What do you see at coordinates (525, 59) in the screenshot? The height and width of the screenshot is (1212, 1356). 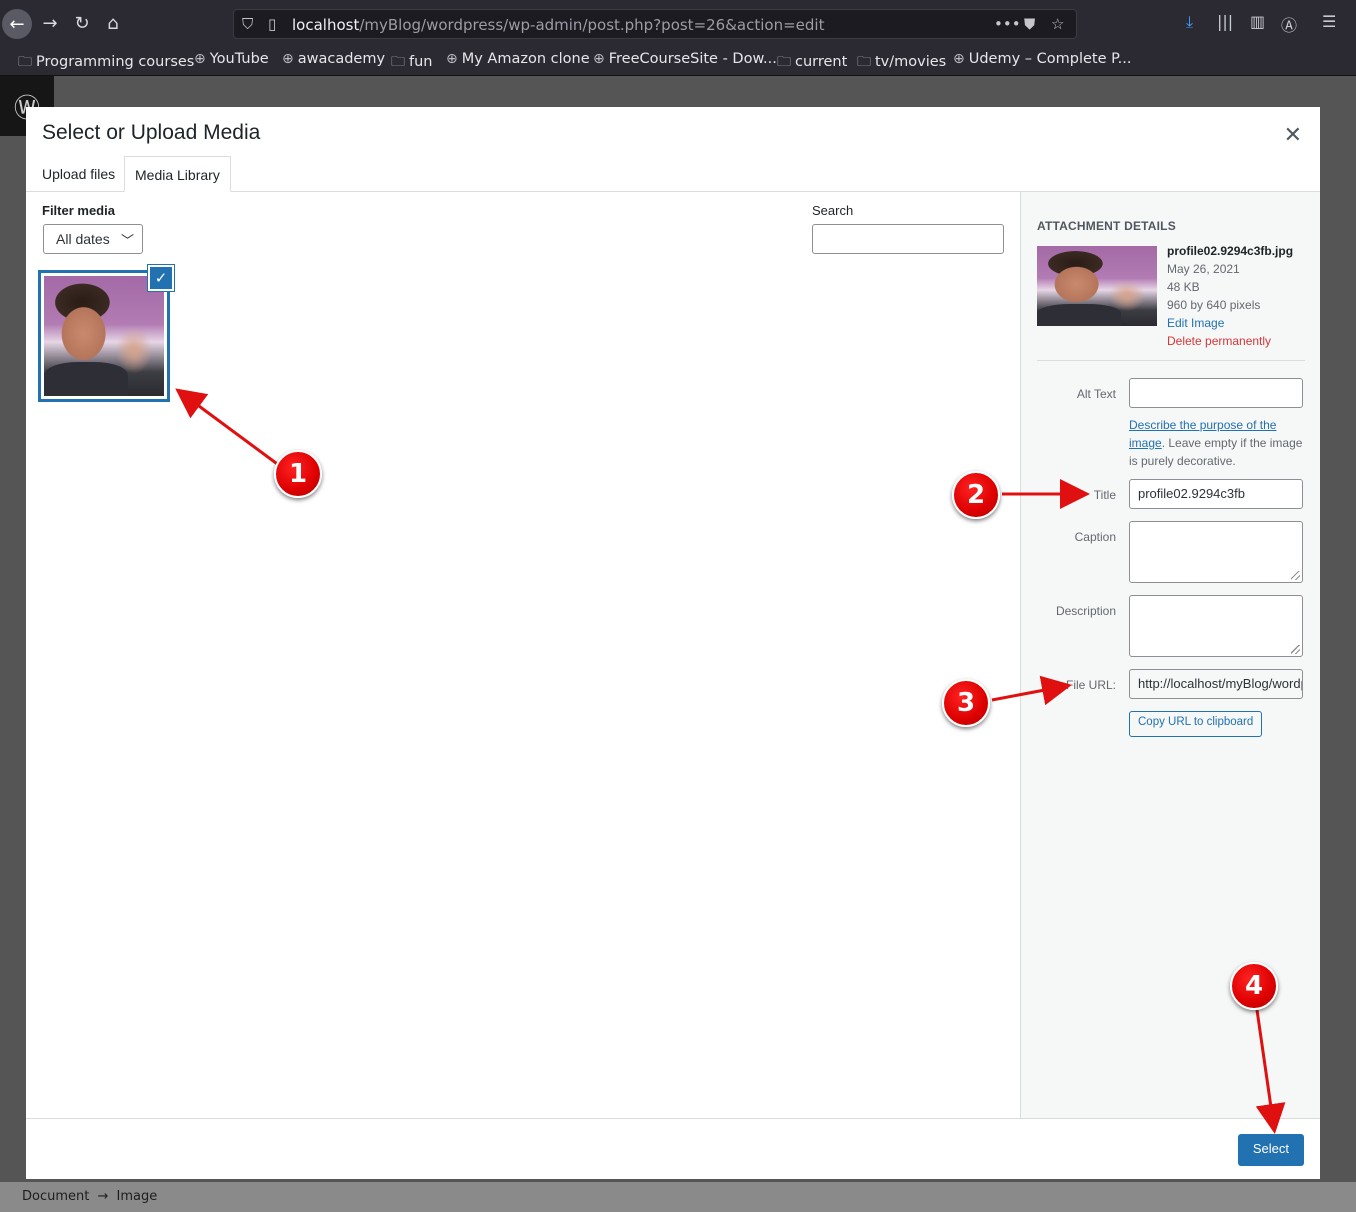 I see `bookmark-label: My Amazon clone` at bounding box center [525, 59].